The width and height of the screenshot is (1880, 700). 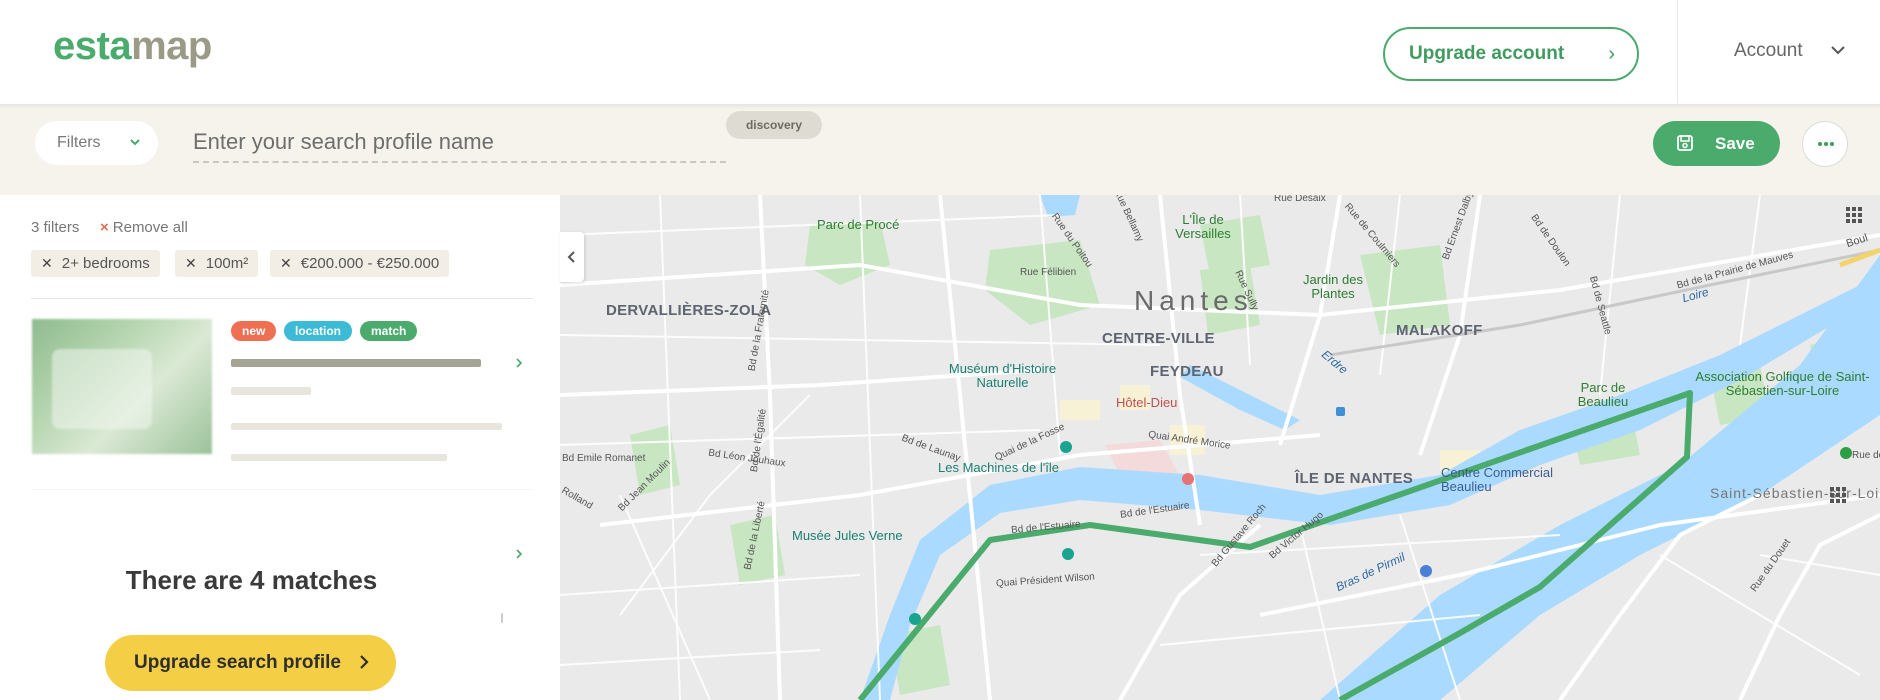 I want to click on more-options-button, so click(x=1825, y=144).